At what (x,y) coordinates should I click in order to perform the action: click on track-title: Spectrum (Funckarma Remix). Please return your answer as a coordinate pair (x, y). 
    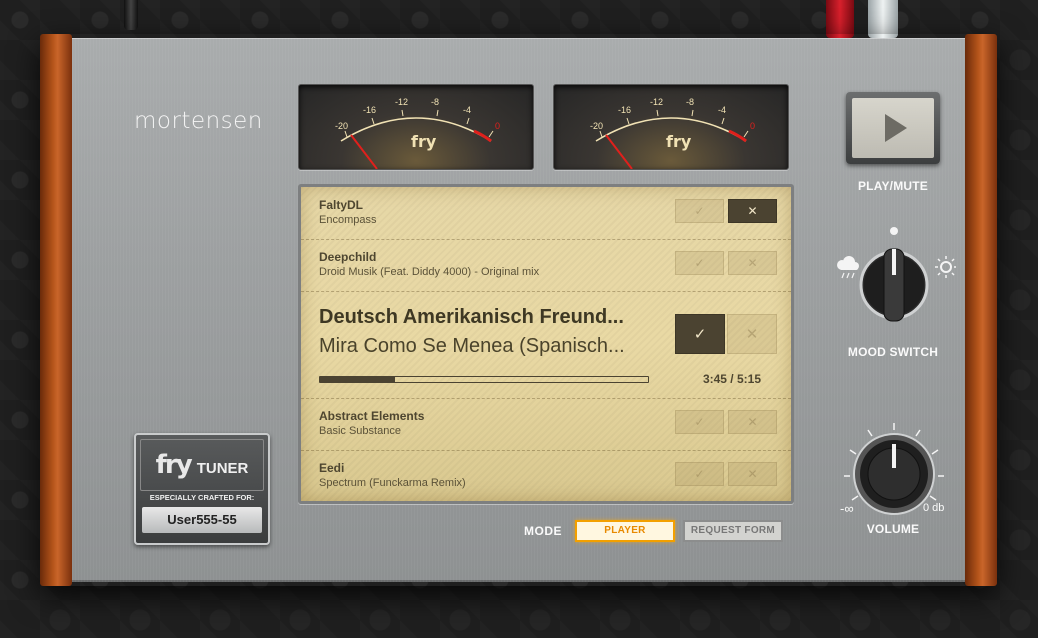
    Looking at the image, I should click on (392, 483).